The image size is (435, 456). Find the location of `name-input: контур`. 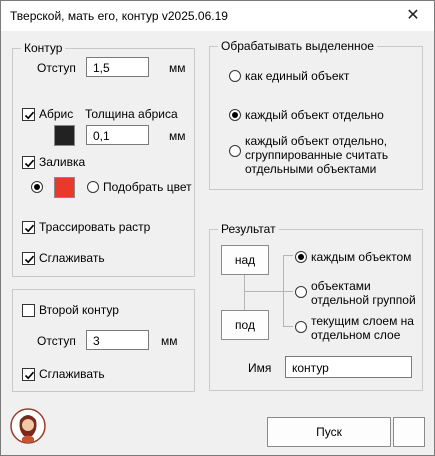

name-input: контур is located at coordinates (348, 367).